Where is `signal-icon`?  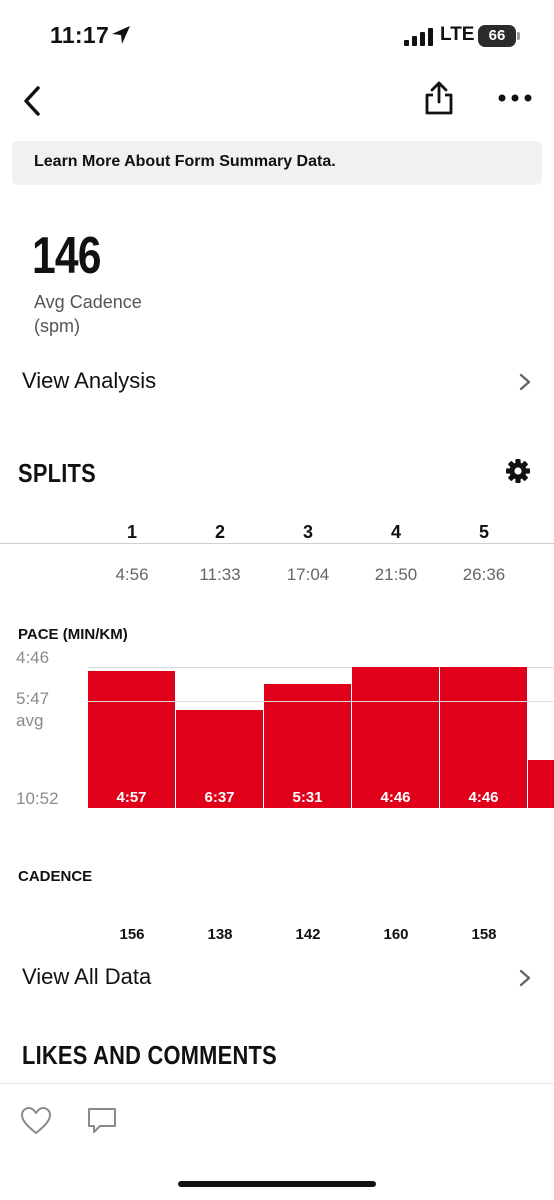 signal-icon is located at coordinates (418, 37).